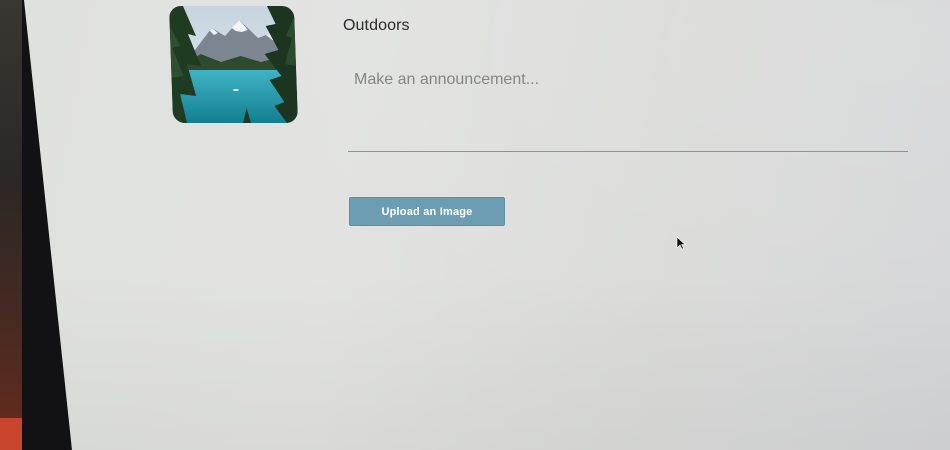 The height and width of the screenshot is (450, 950). I want to click on lake-mountain-icon, so click(233, 64).